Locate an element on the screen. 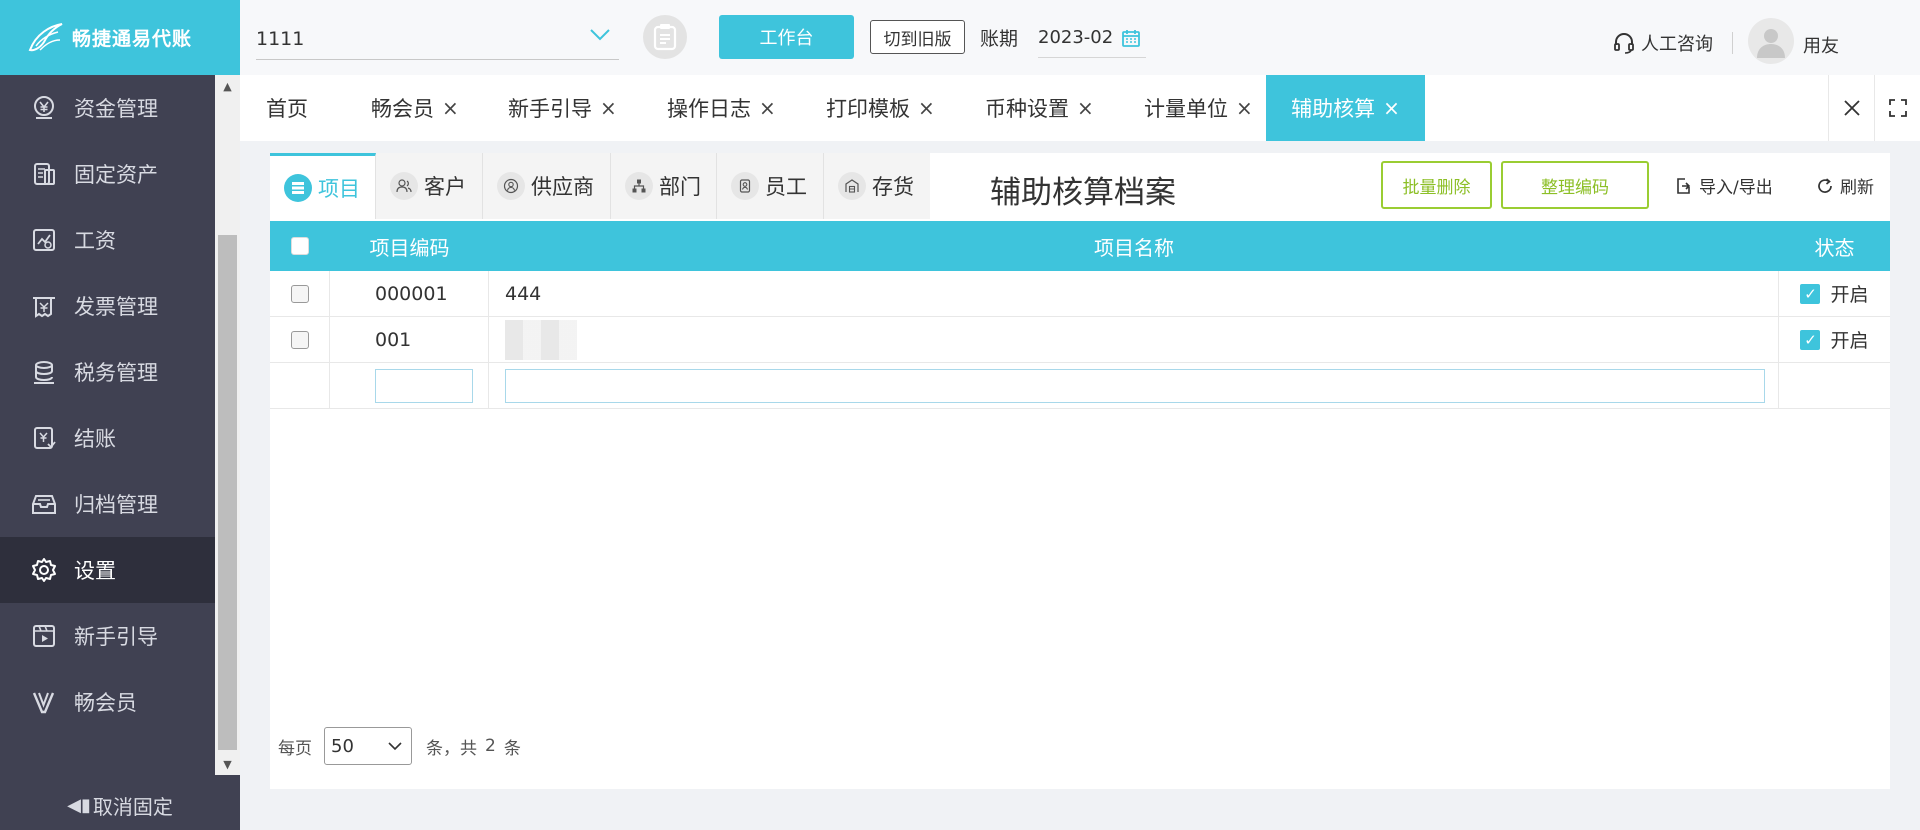 This screenshot has height=830, width=1920. switch-old-version-button: 切到旧版 is located at coordinates (917, 37).